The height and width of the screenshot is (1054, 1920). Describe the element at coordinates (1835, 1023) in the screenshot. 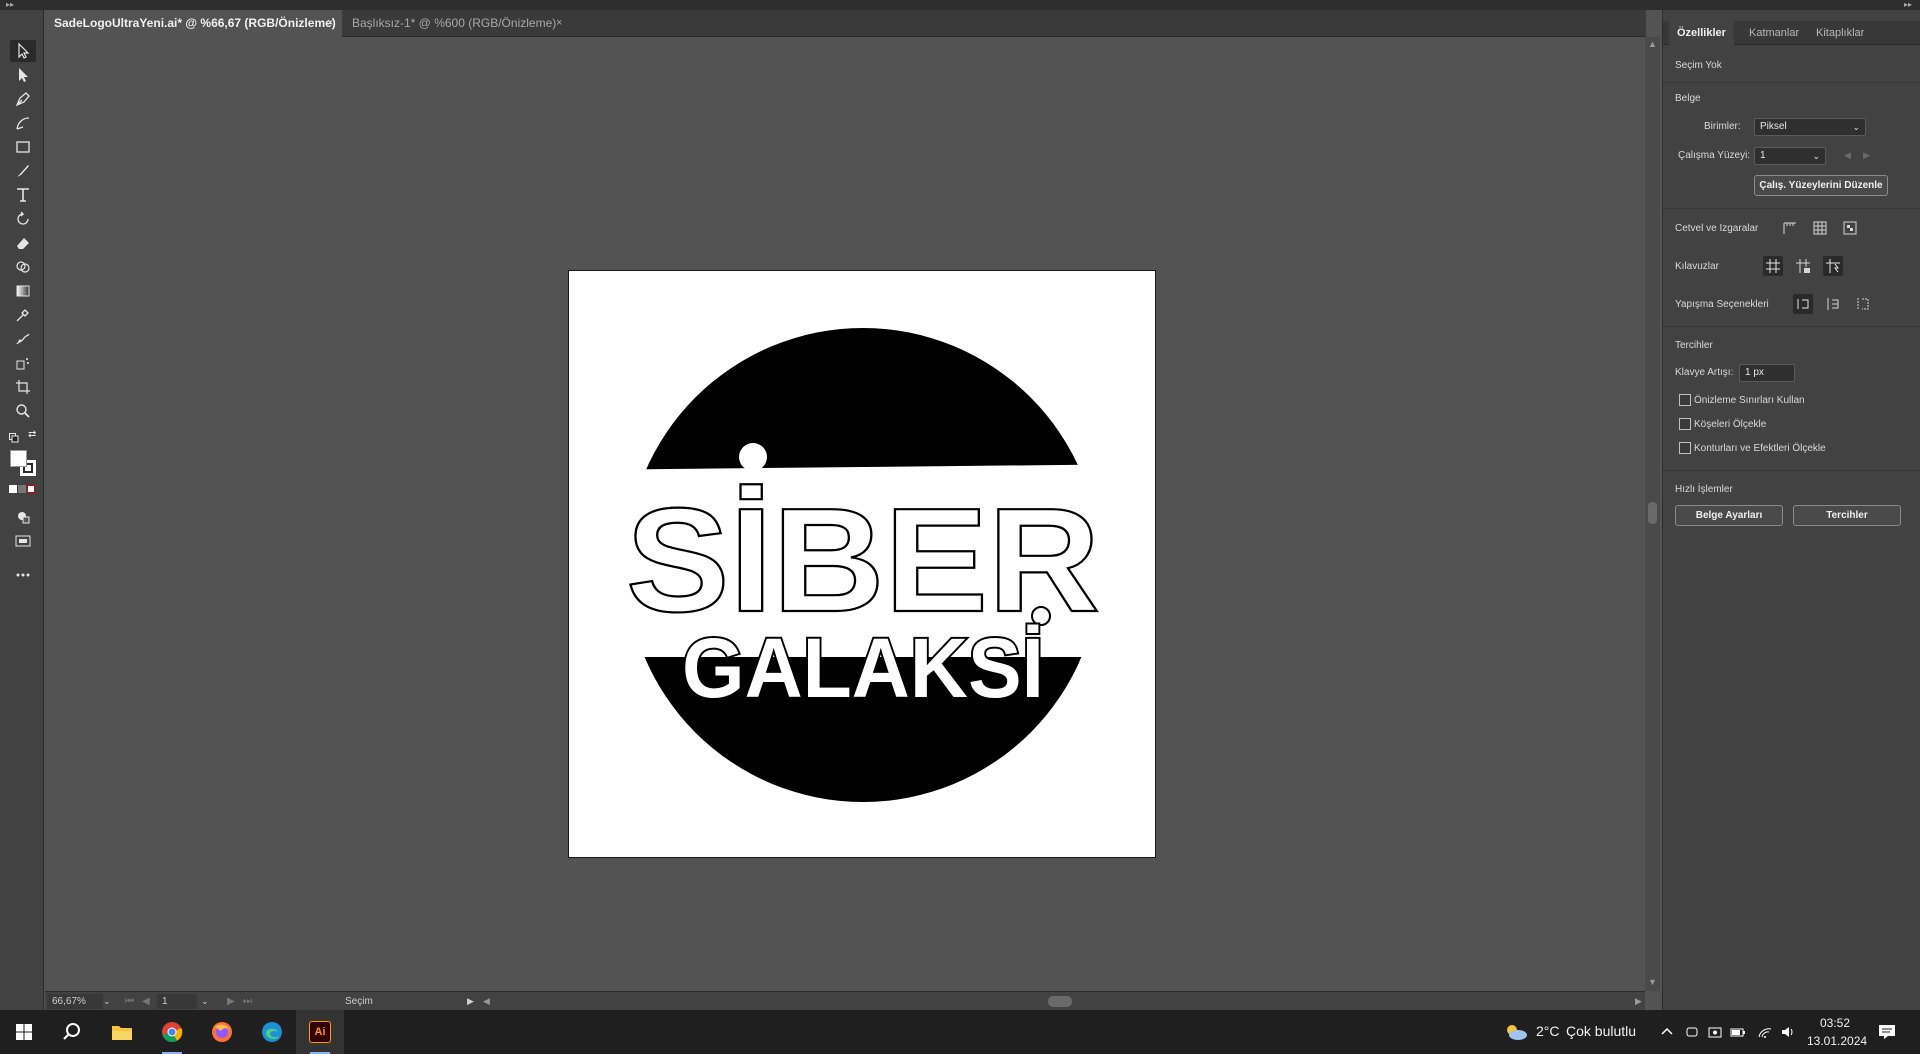

I see `clock-time: 03:52` at that location.